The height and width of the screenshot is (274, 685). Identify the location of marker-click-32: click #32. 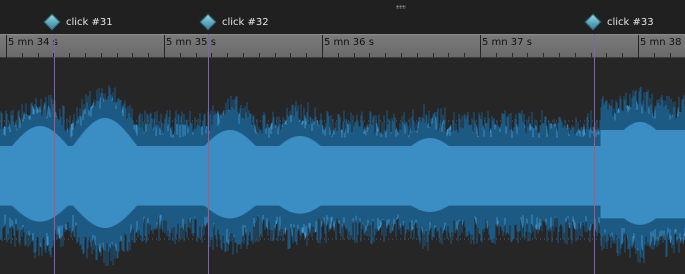
(234, 22).